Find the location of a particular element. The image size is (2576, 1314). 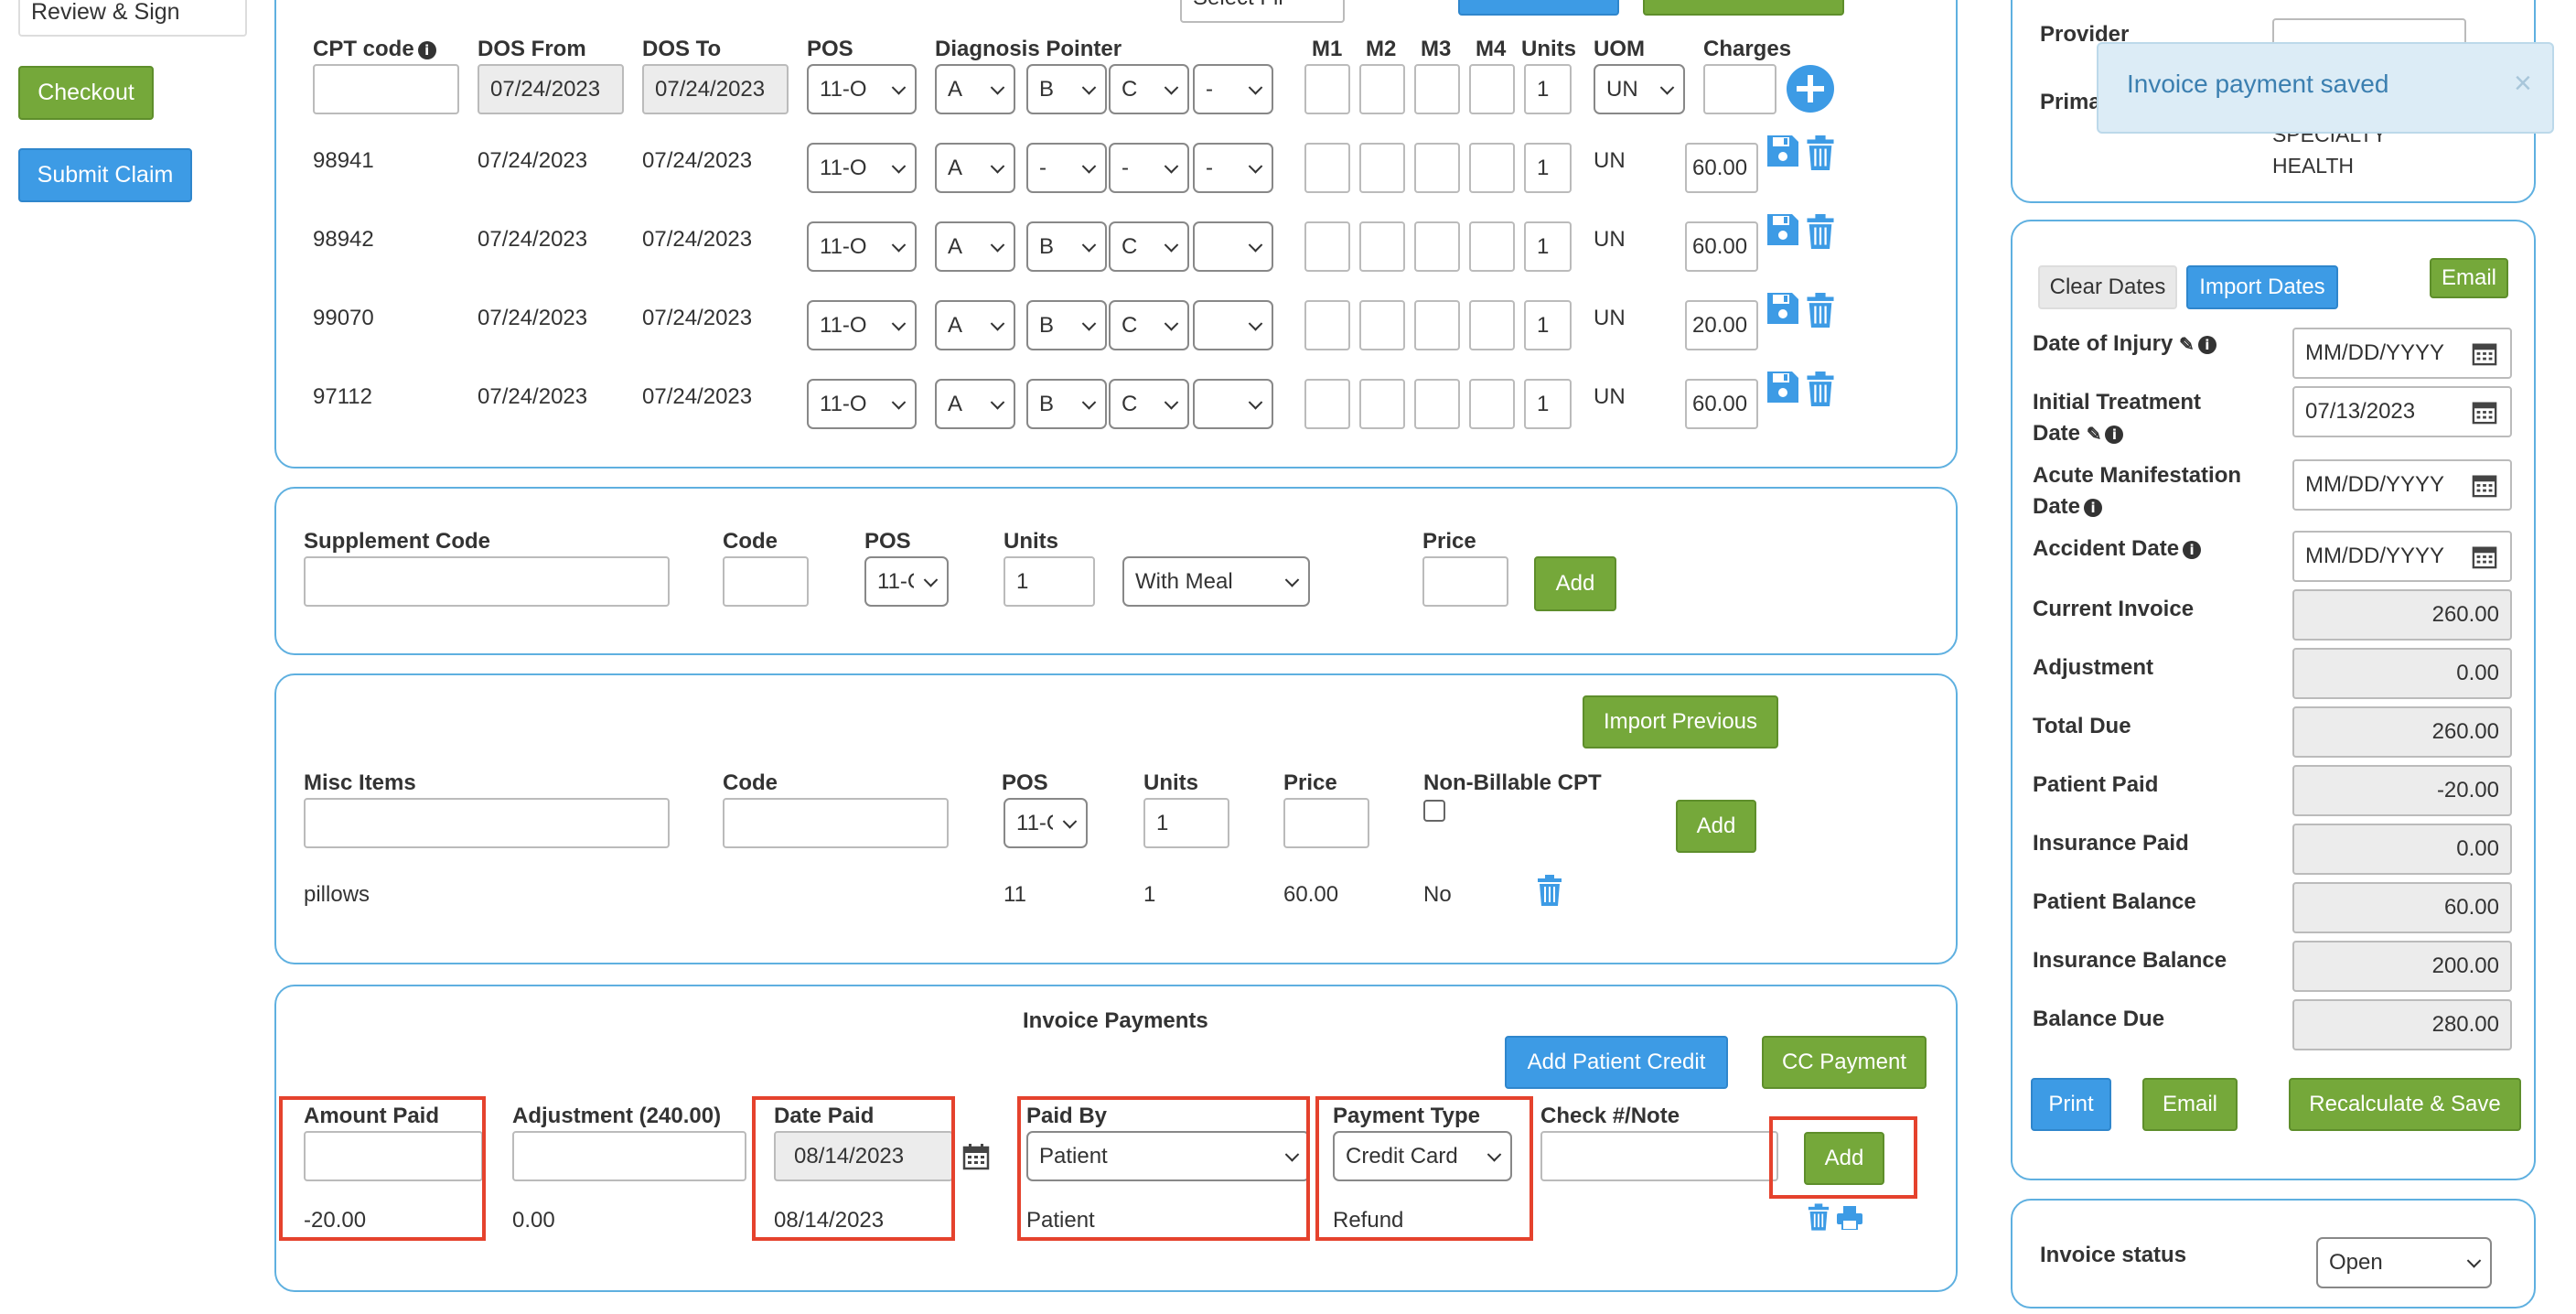

accident-date-input: MM/DD/YYYY is located at coordinates (2402, 556).